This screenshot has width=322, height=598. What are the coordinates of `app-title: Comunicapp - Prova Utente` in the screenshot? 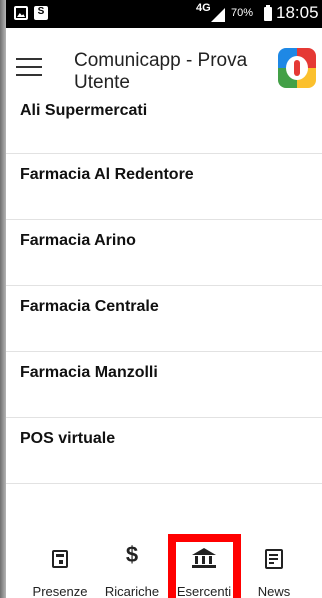 It's located at (161, 71).